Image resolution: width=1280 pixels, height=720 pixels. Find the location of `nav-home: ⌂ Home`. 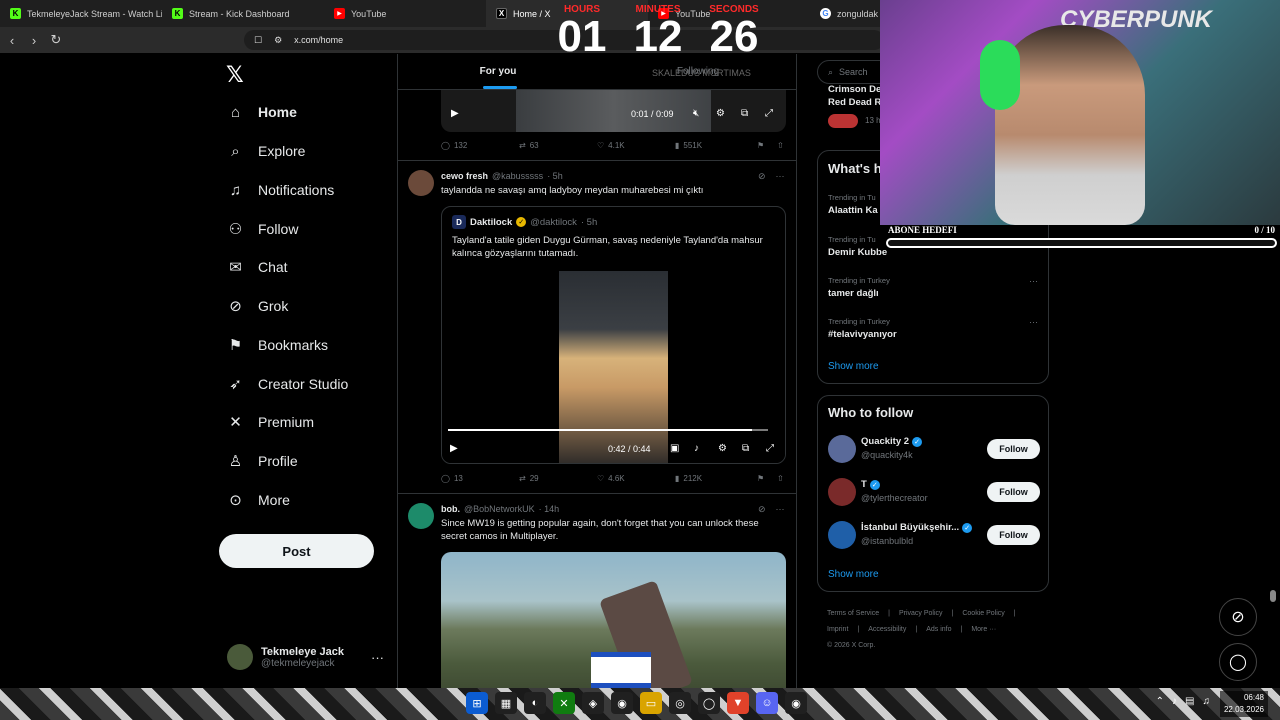

nav-home: ⌂ Home is located at coordinates (262, 112).